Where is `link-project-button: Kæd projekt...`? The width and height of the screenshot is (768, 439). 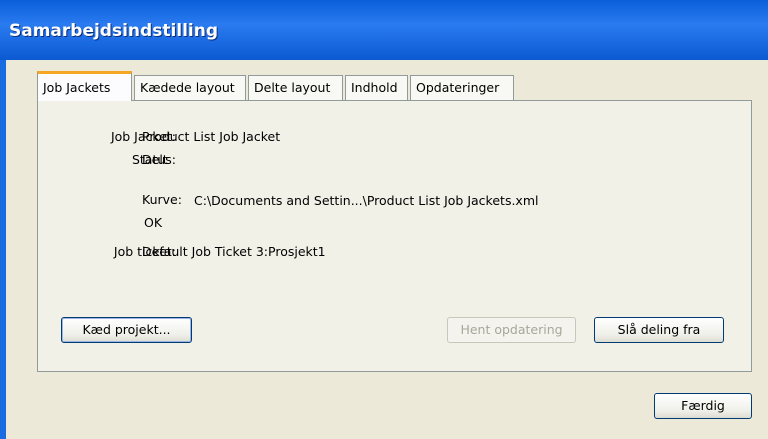 link-project-button: Kæd projekt... is located at coordinates (126, 330).